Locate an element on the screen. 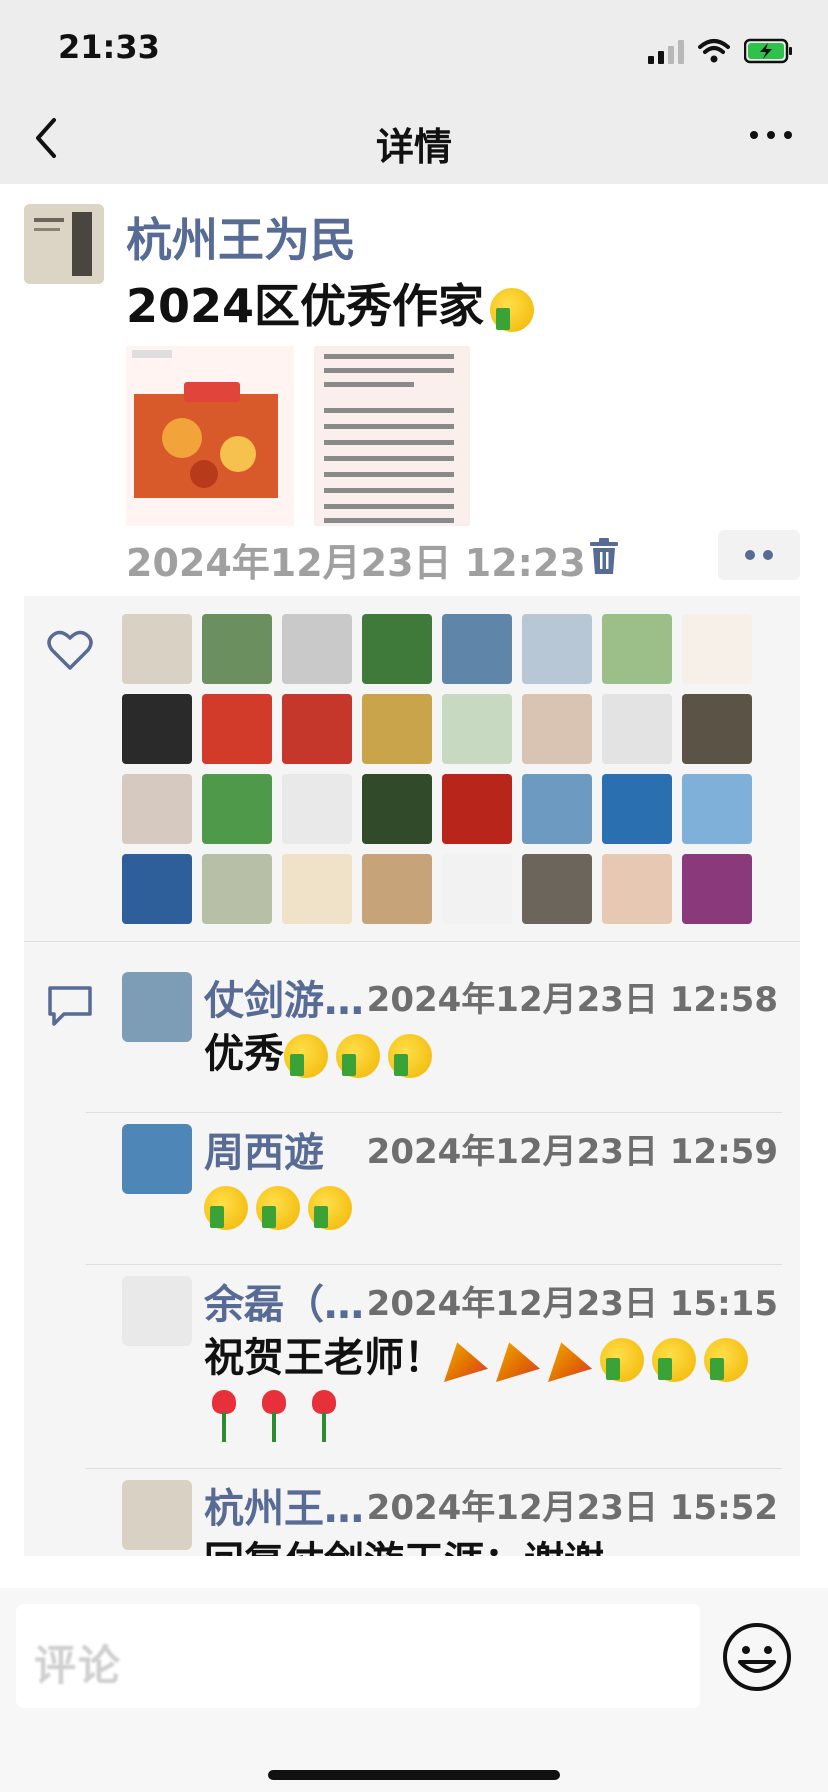  post-text: 2024区优秀作家 is located at coordinates (334, 303).